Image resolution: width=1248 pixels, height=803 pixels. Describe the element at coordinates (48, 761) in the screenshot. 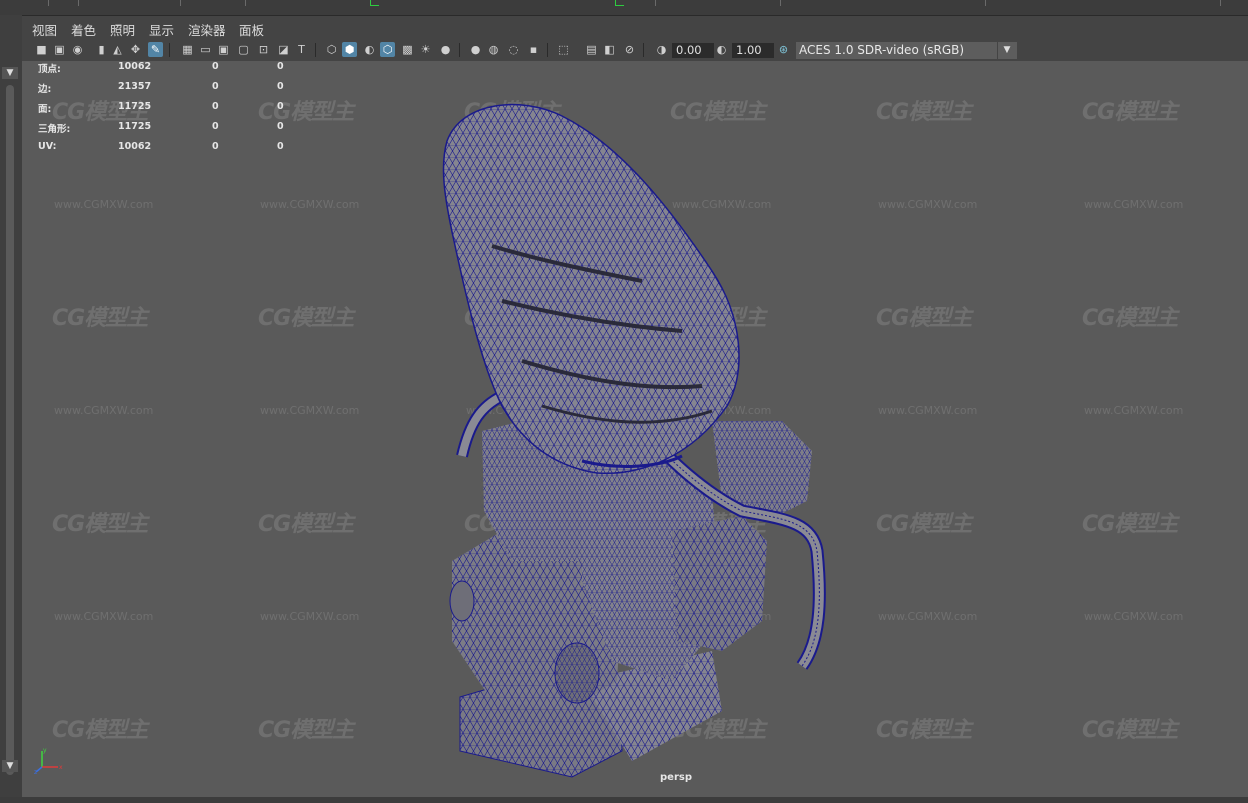

I see `axis-gizmo-icon: y x z` at that location.